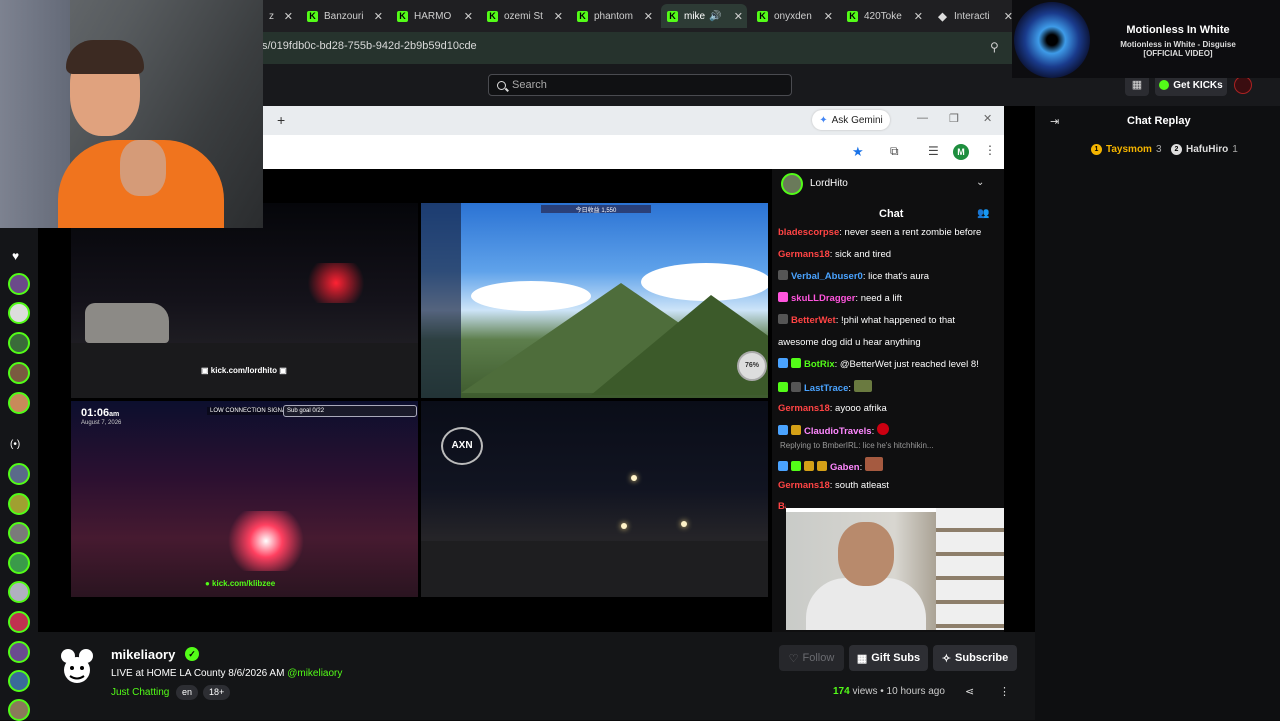 This screenshot has width=1280, height=721. What do you see at coordinates (946, 658) in the screenshot?
I see `sparkle-icon: ✧` at bounding box center [946, 658].